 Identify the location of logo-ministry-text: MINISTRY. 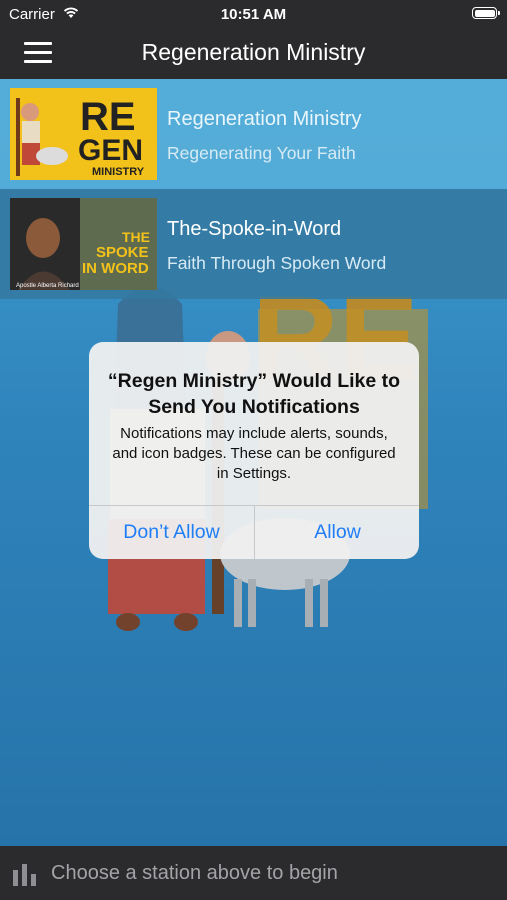
(118, 172).